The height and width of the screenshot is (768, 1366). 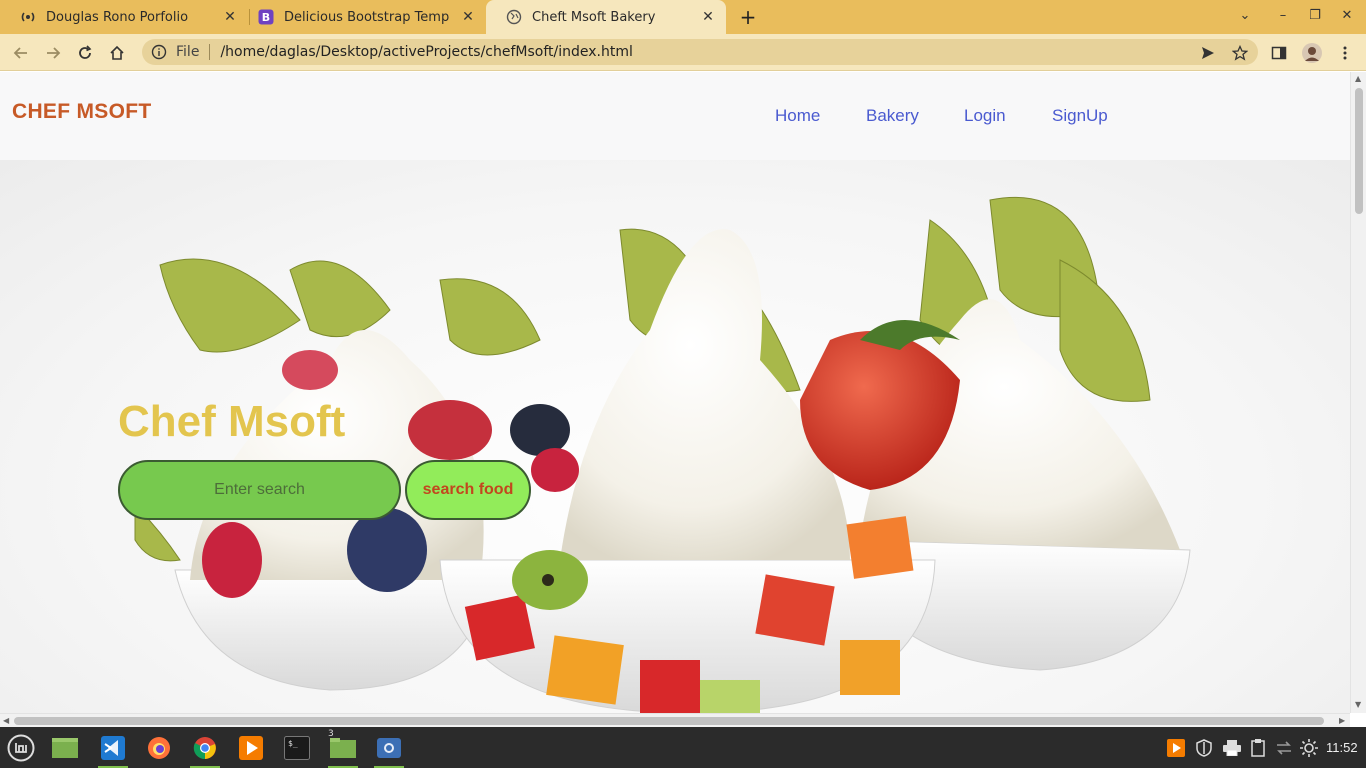 I want to click on close-window-icon: ✕, so click(x=1347, y=15).